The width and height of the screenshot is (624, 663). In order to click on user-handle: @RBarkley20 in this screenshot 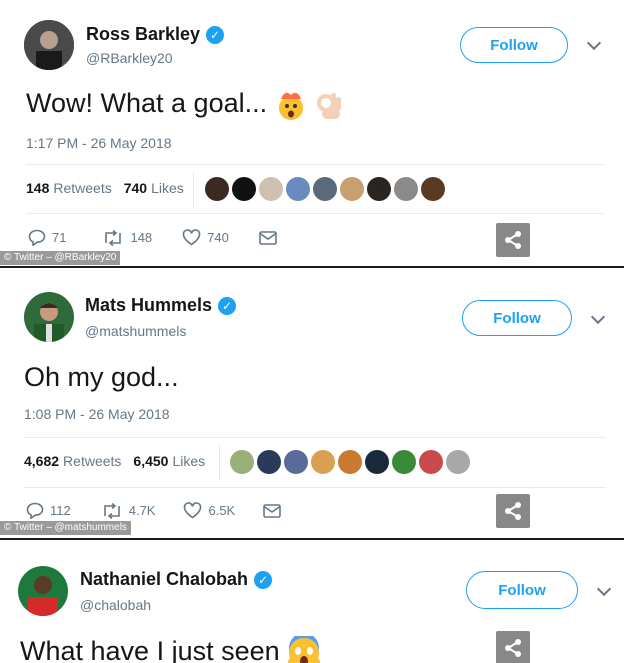, I will do `click(129, 58)`.